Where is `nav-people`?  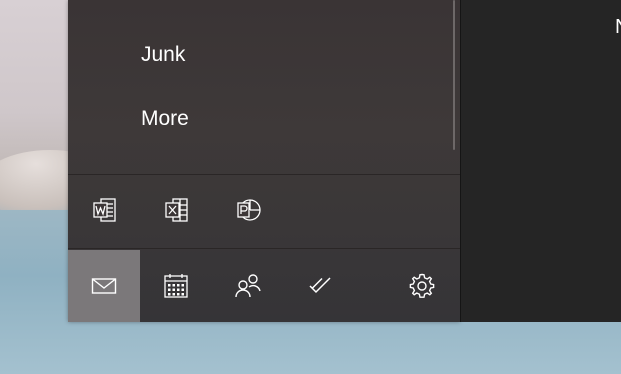
nav-people is located at coordinates (248, 286).